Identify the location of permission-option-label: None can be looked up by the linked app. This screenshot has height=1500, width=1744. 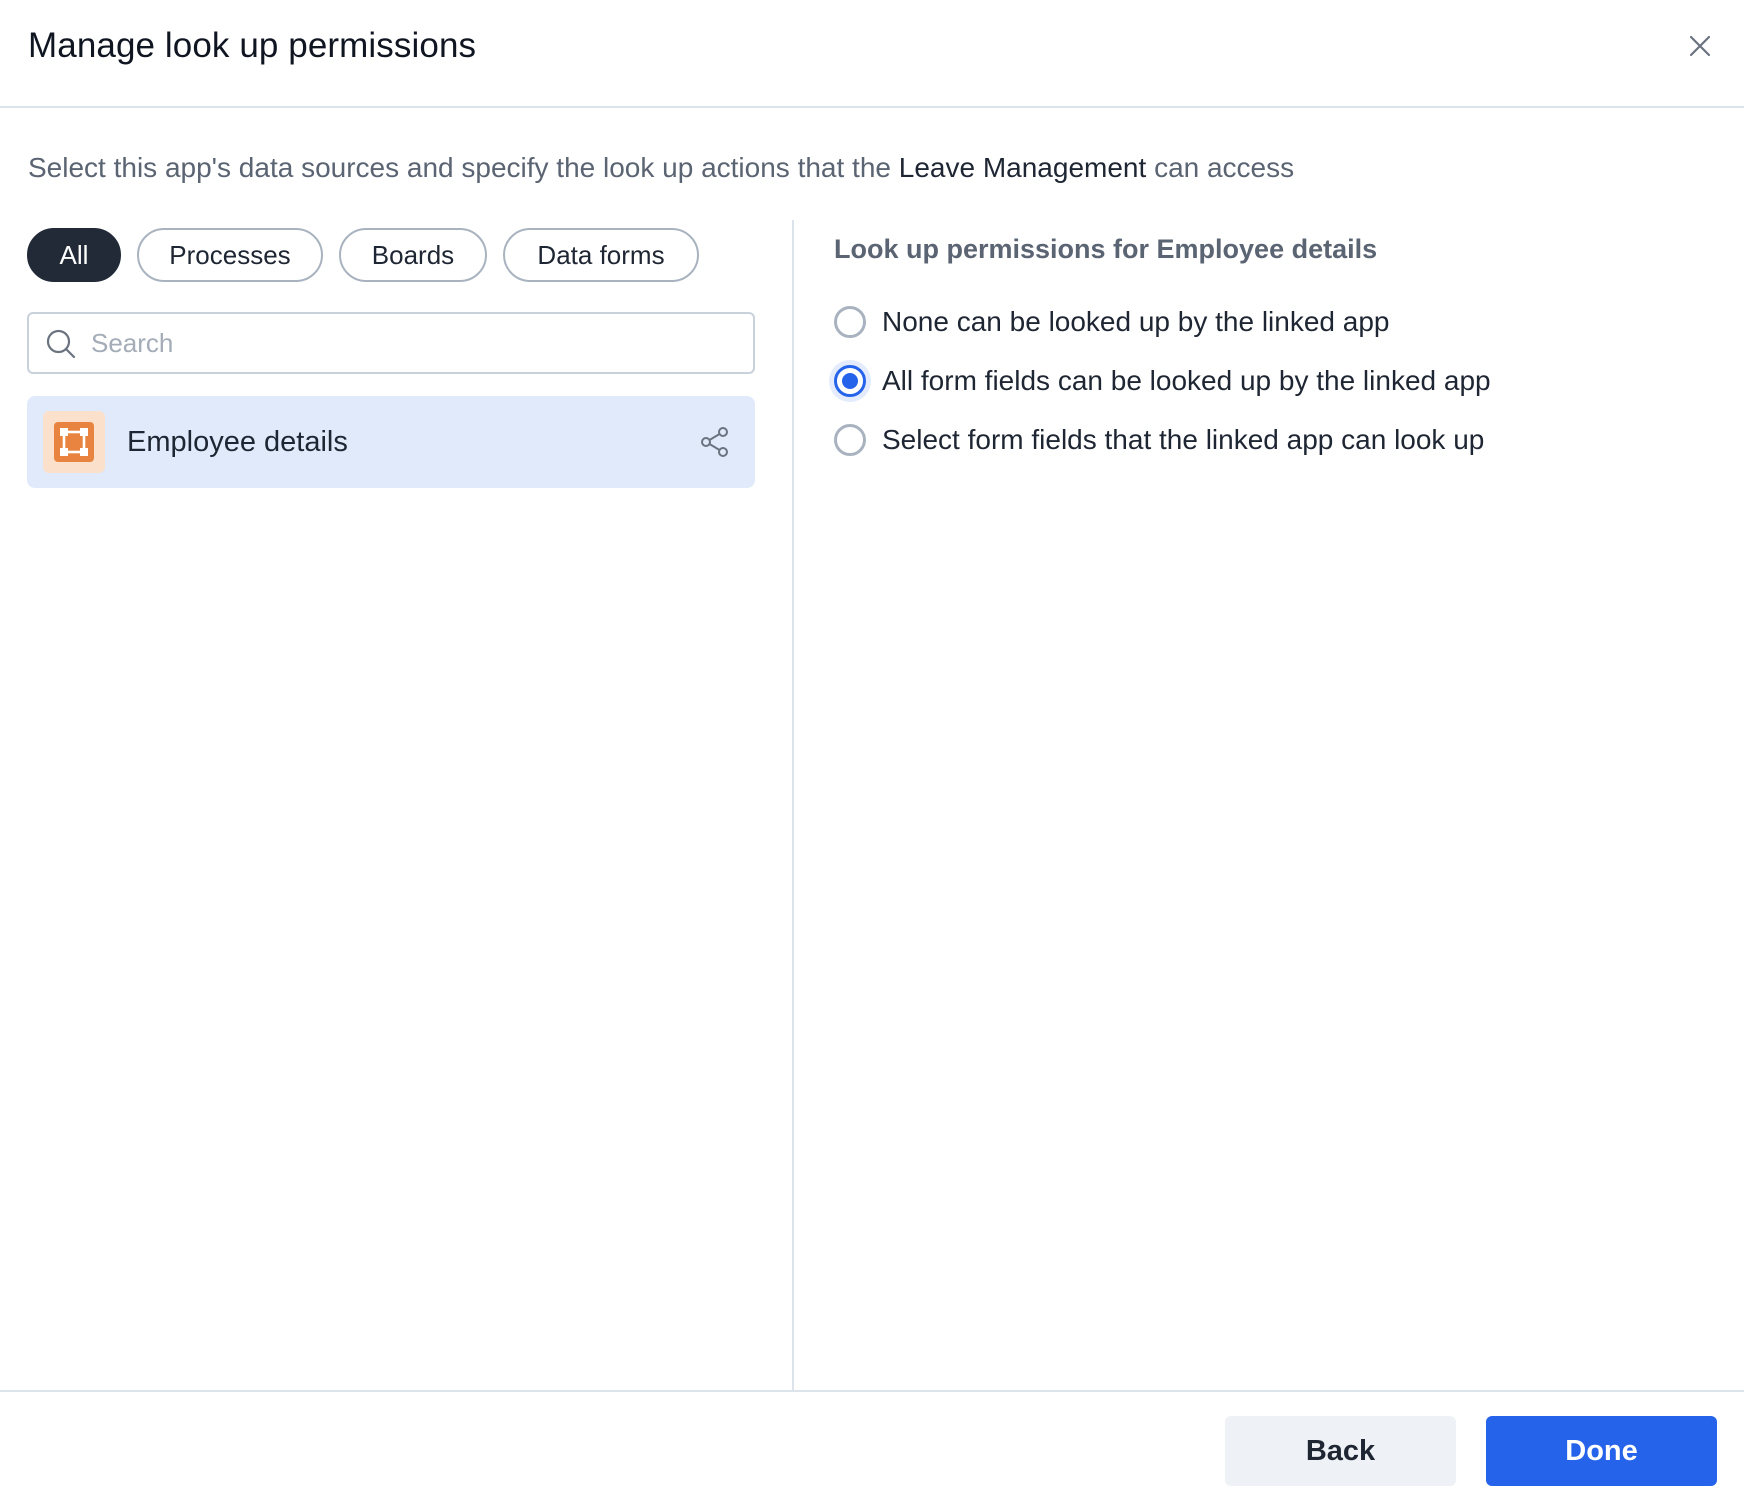
(1136, 321).